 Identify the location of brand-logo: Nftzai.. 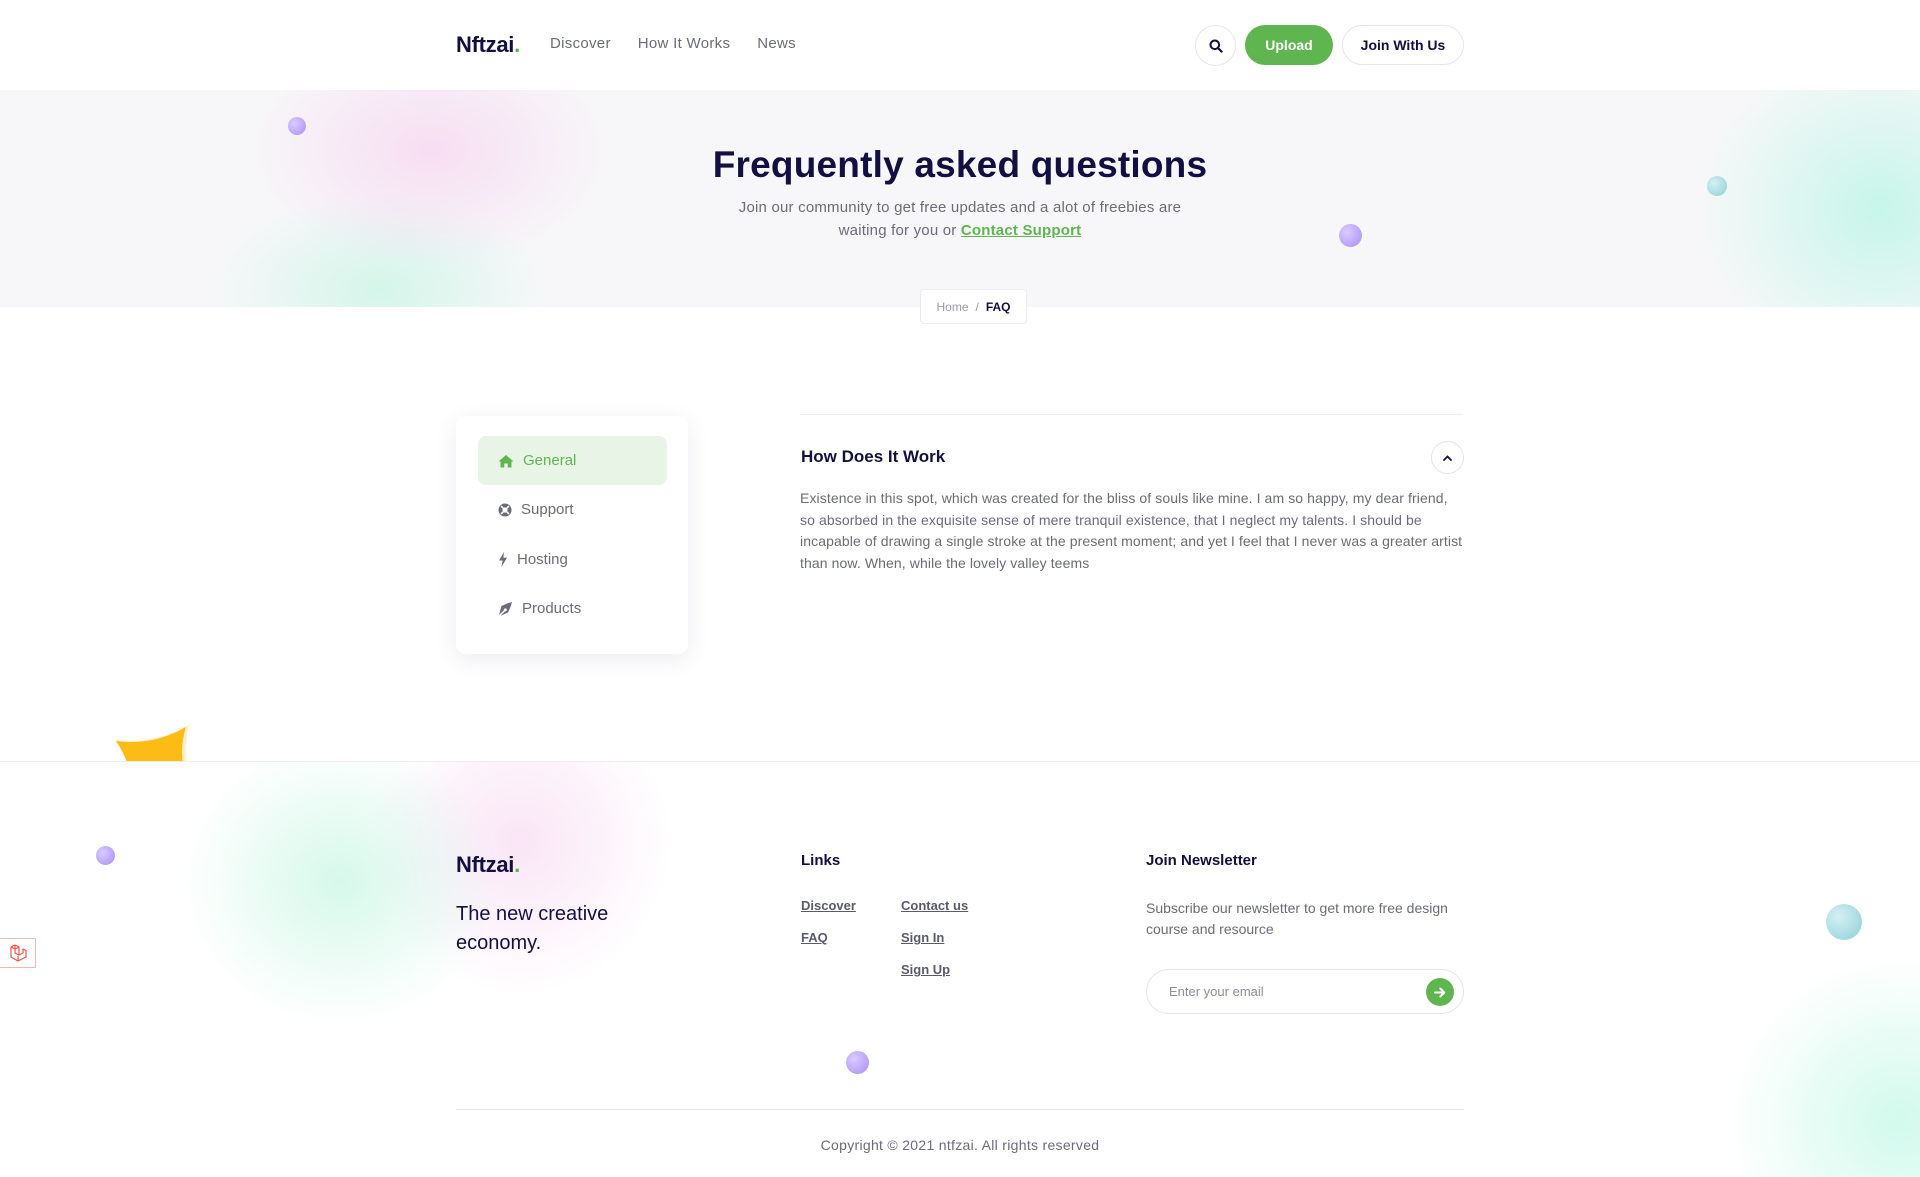
(488, 45).